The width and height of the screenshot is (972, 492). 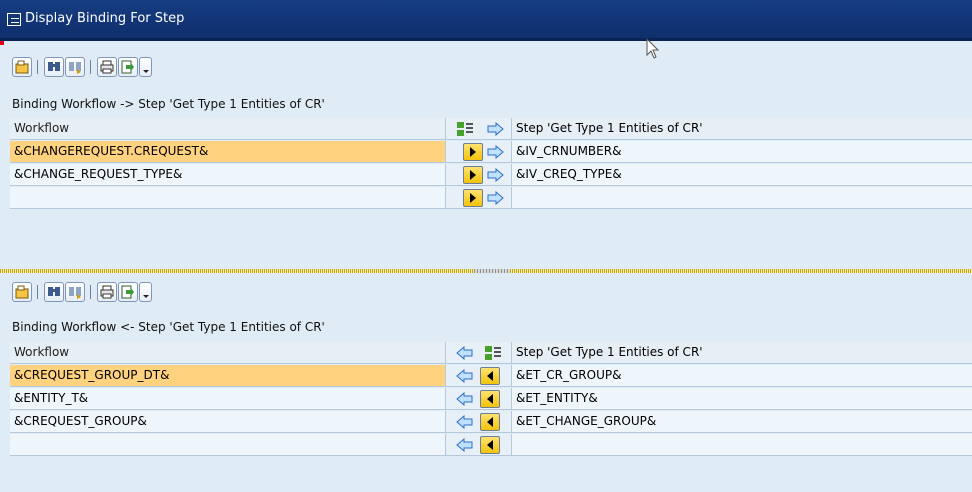 I want to click on step-cell: &ET_ENTITY&, so click(x=742, y=399).